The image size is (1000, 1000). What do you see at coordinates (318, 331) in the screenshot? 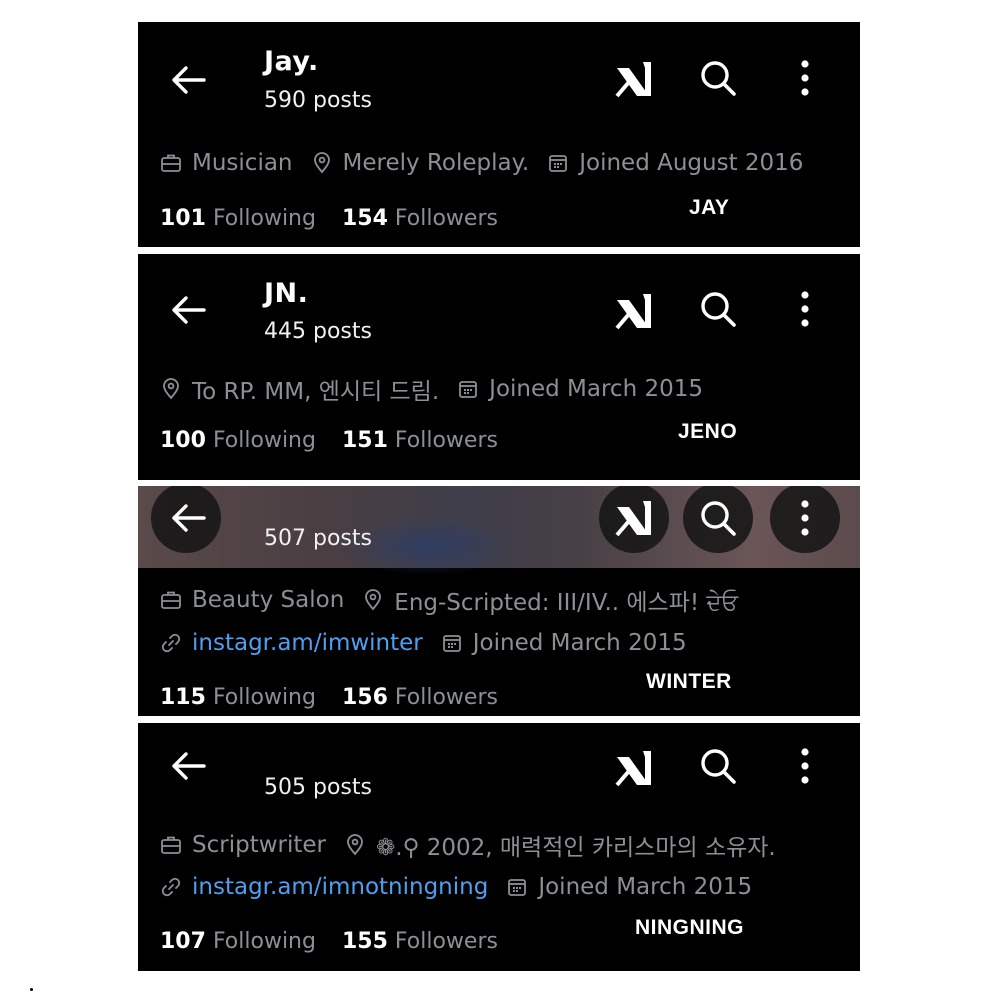
I see `post-count: 445 posts` at bounding box center [318, 331].